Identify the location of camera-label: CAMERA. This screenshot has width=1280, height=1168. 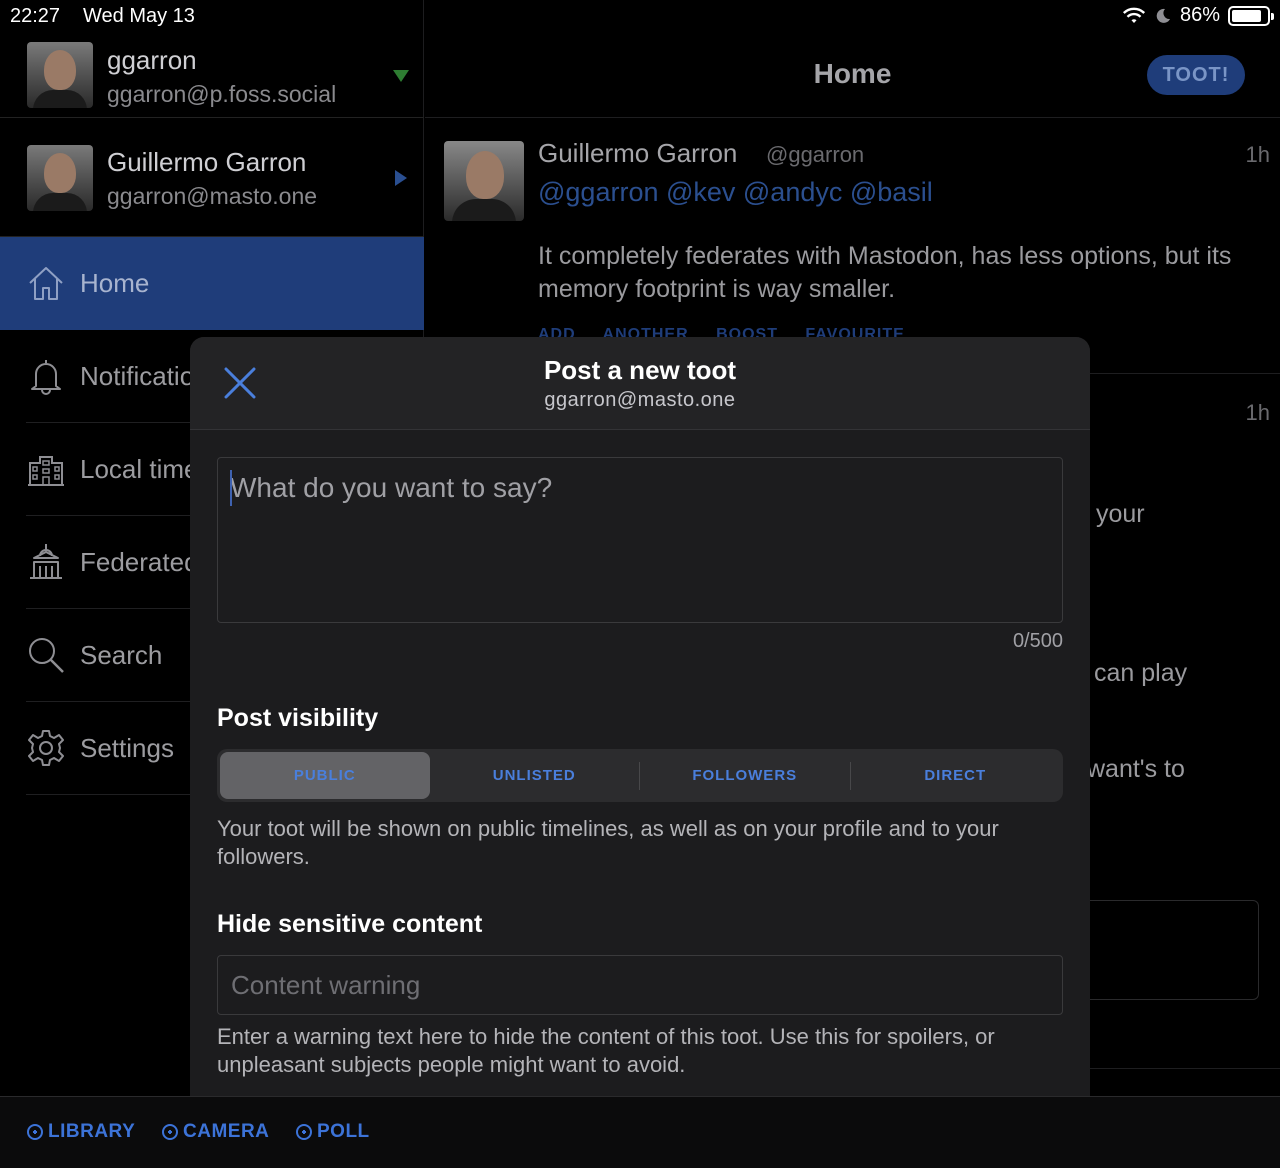
(226, 1131).